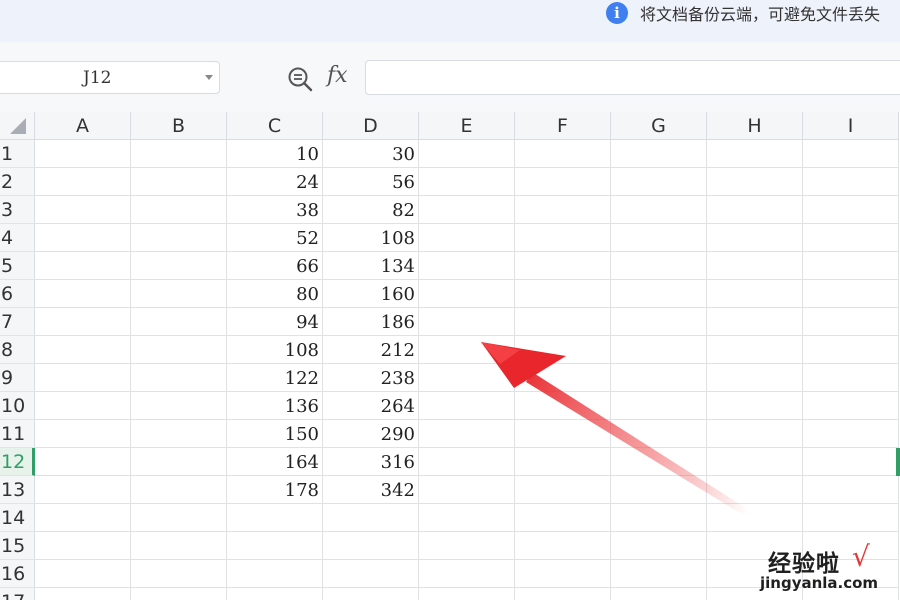 Image resolution: width=900 pixels, height=600 pixels. Describe the element at coordinates (275, 546) in the screenshot. I see `cell-c15` at that location.